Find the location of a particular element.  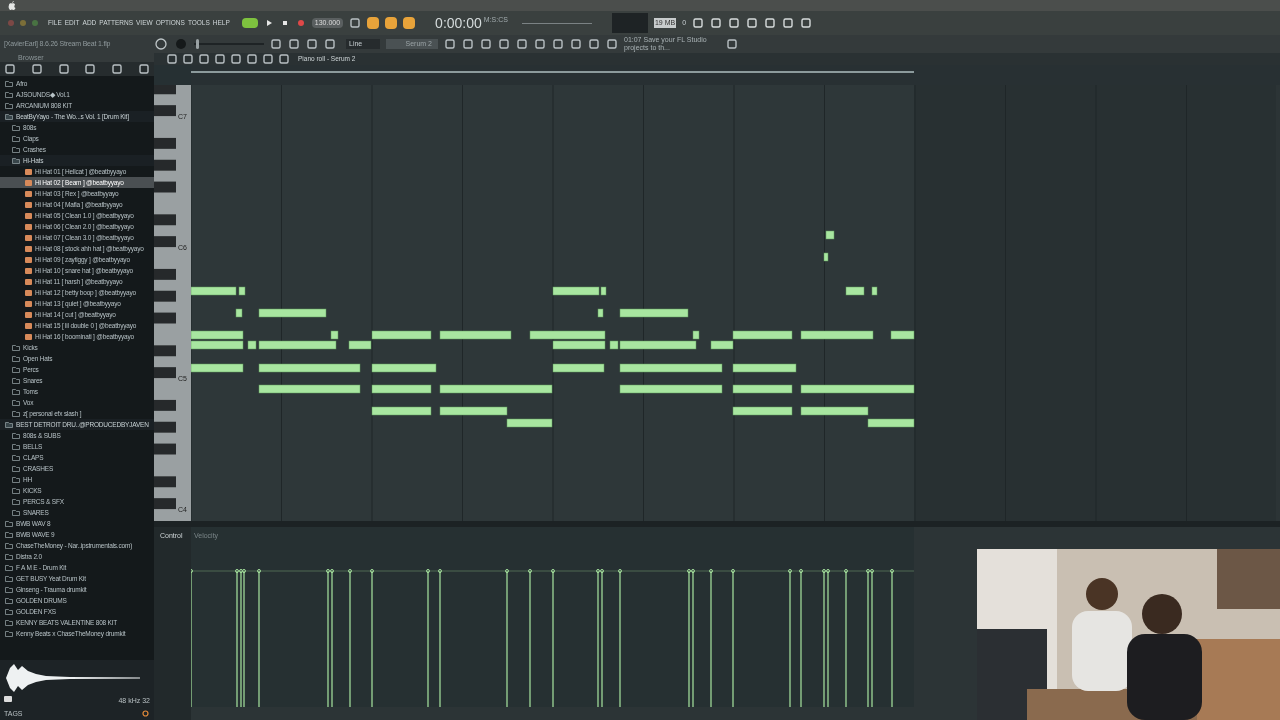

knob-icon is located at coordinates (161, 44).